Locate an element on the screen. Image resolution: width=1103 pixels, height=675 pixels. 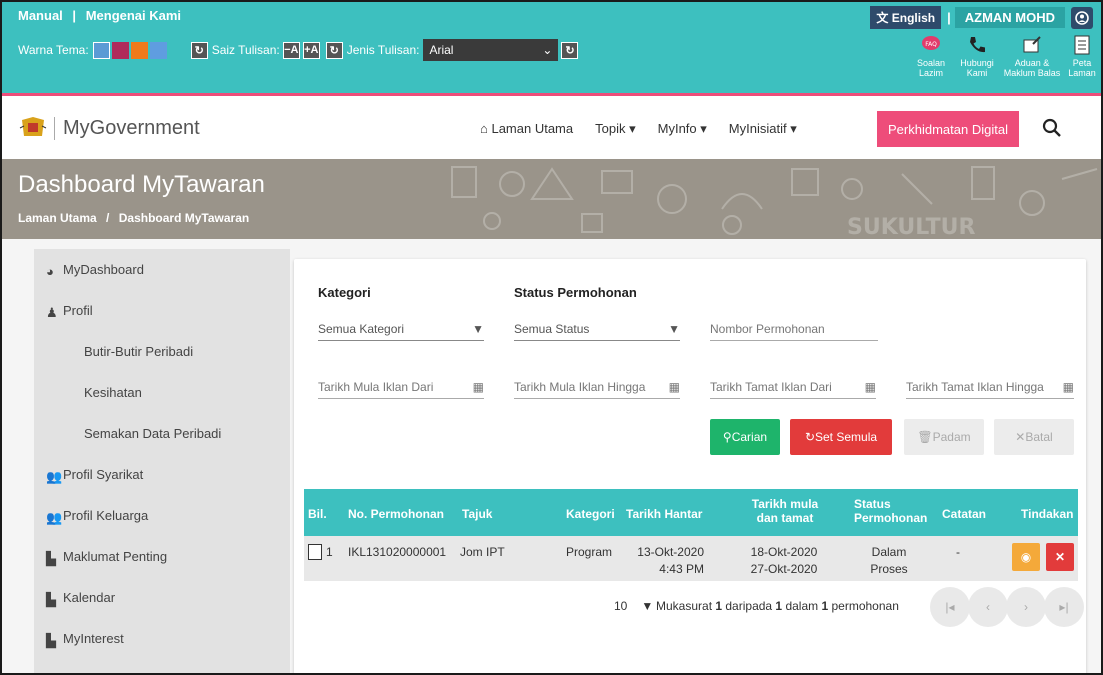
status-label: Status Permohonan is located at coordinates (575, 292).